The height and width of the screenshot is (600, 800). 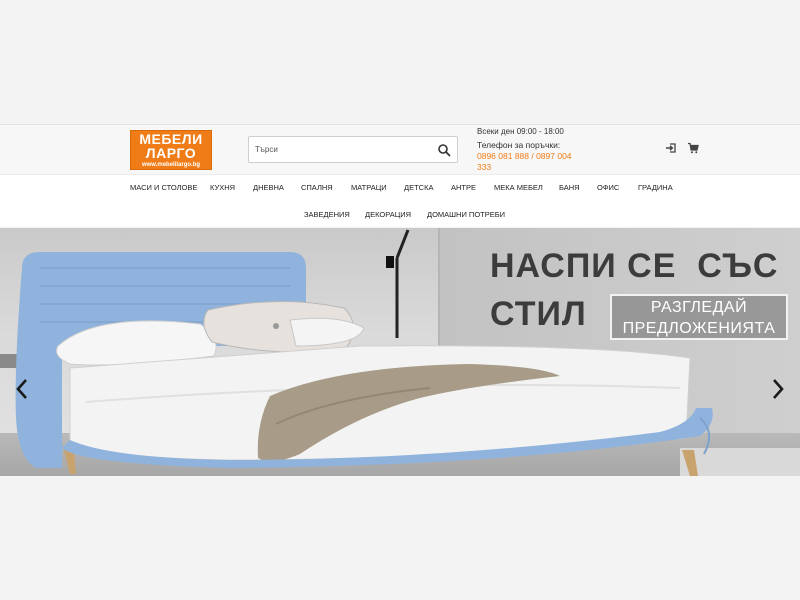 I want to click on working-hours: Всеки ден 09:00 - 18:00, so click(x=520, y=131).